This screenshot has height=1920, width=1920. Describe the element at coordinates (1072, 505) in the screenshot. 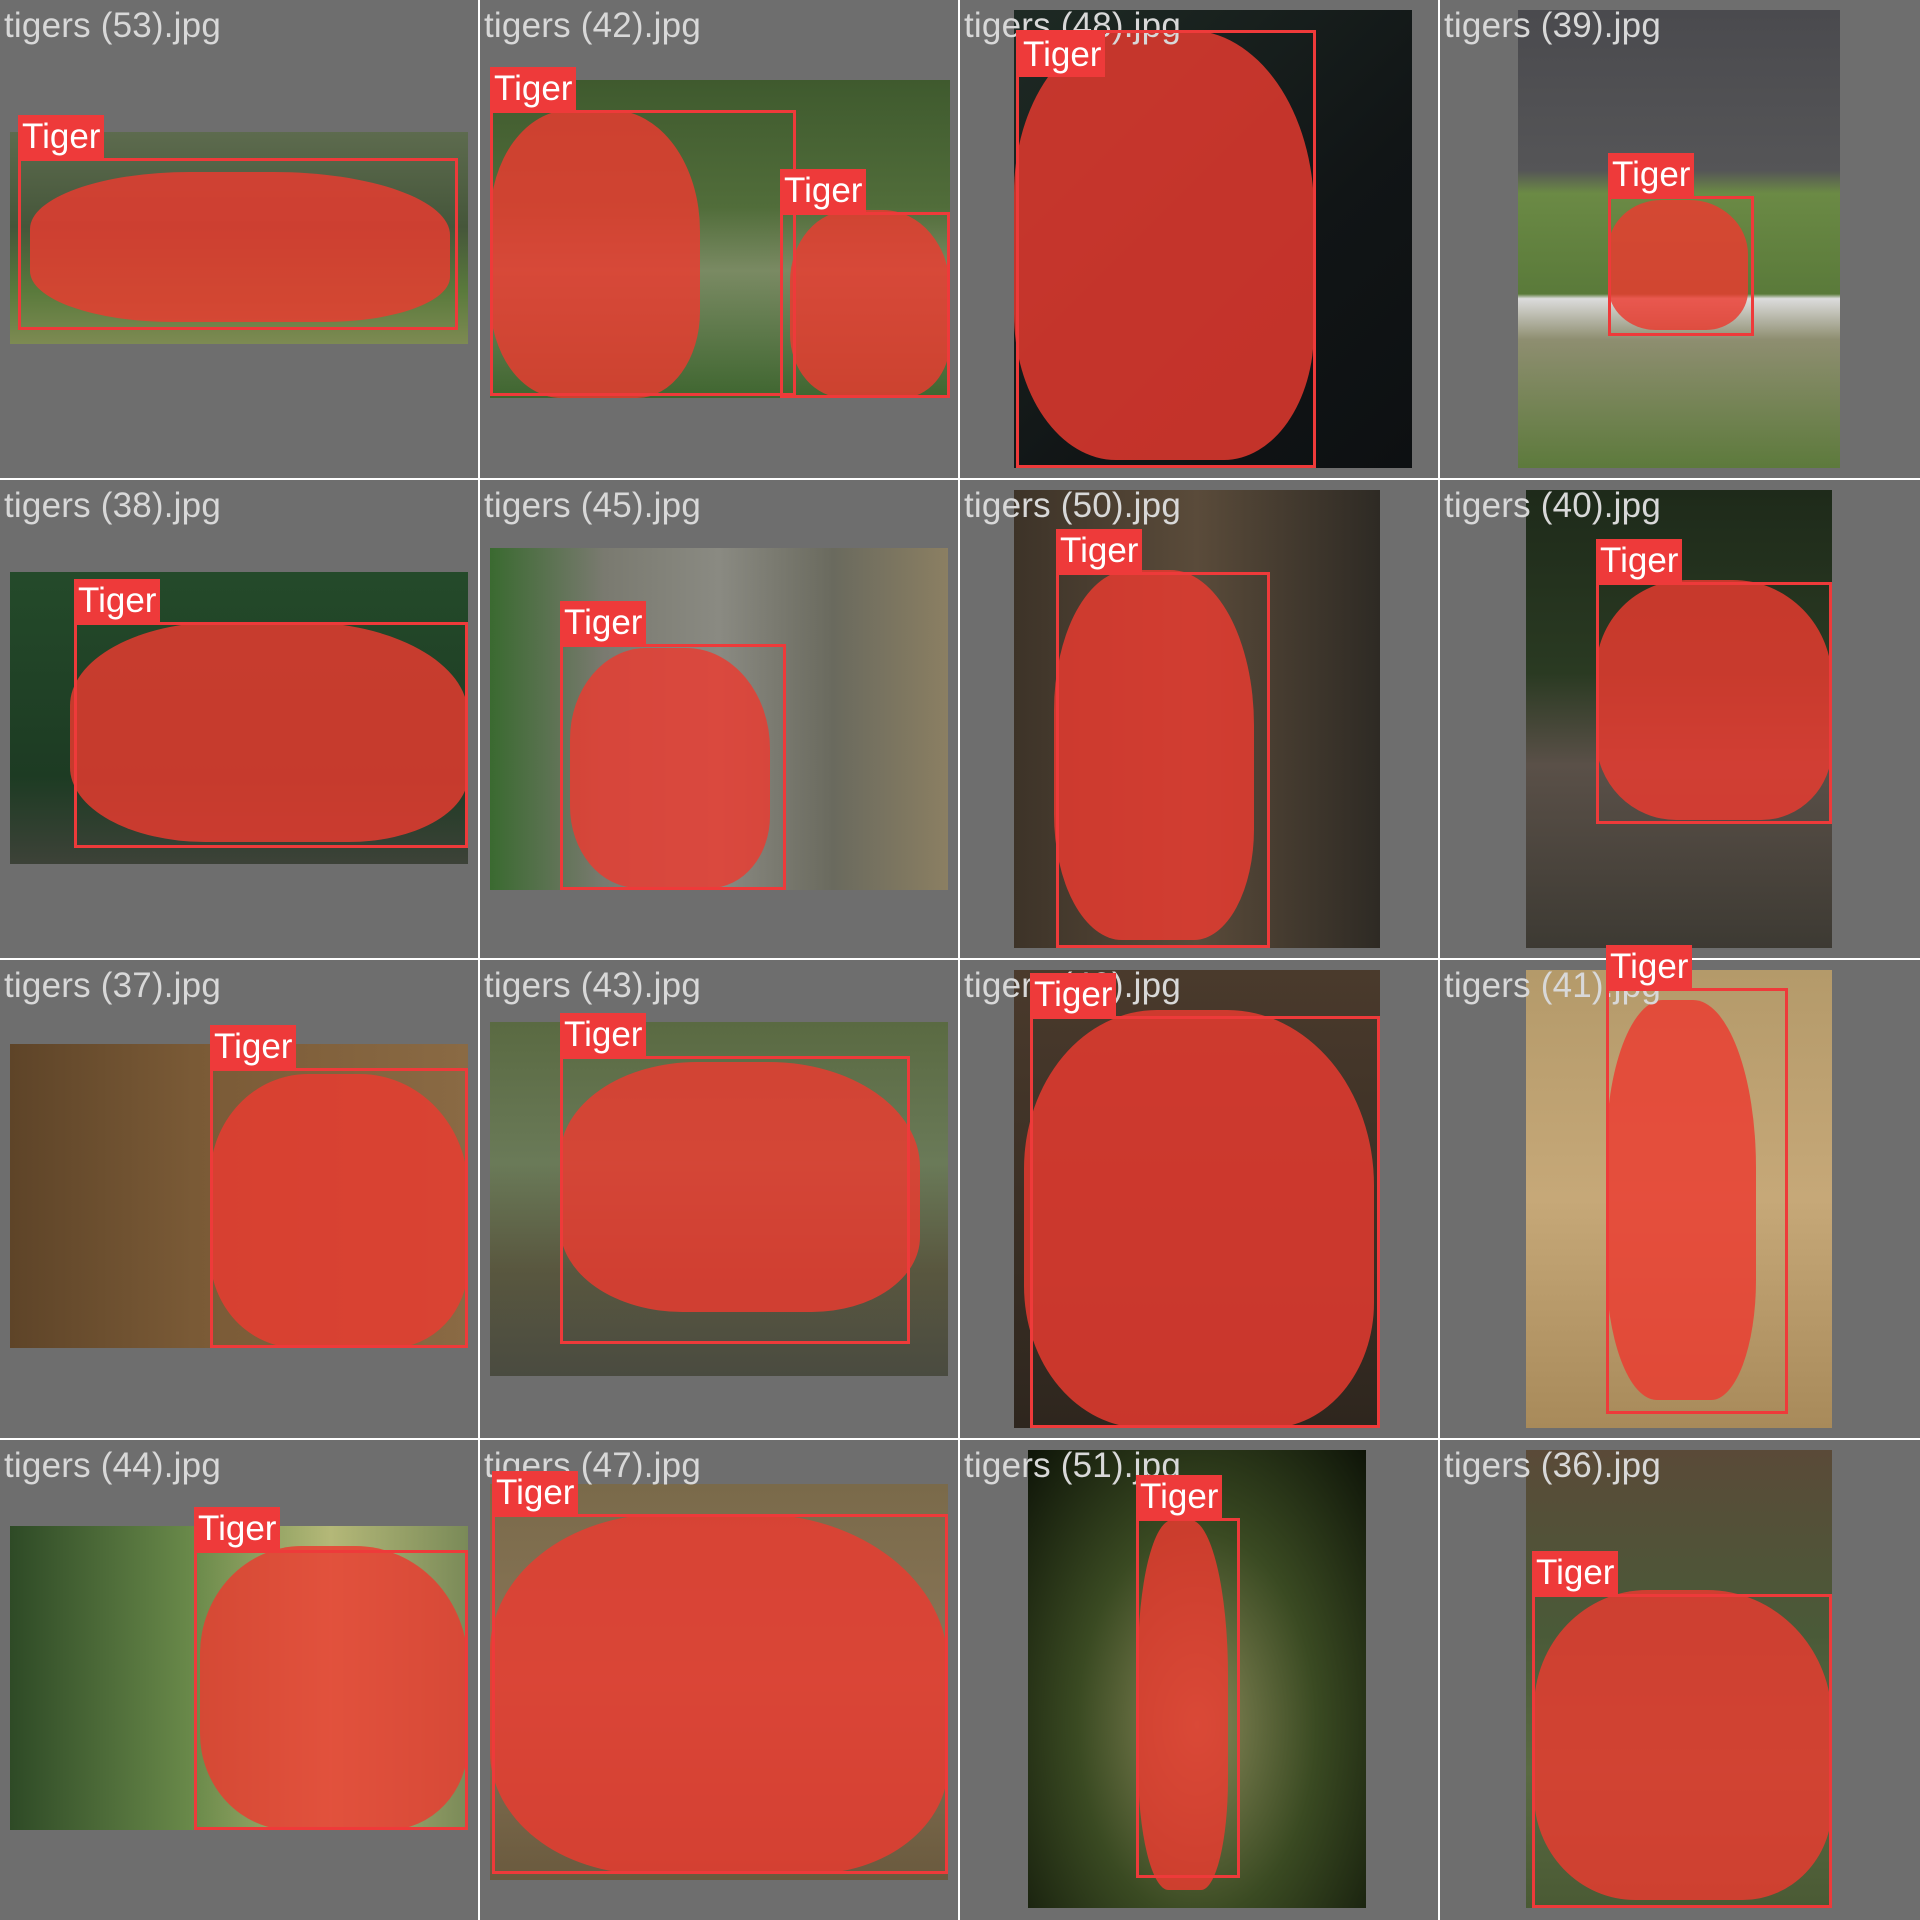

I see `tile-filename: tigers (50).jpg` at that location.